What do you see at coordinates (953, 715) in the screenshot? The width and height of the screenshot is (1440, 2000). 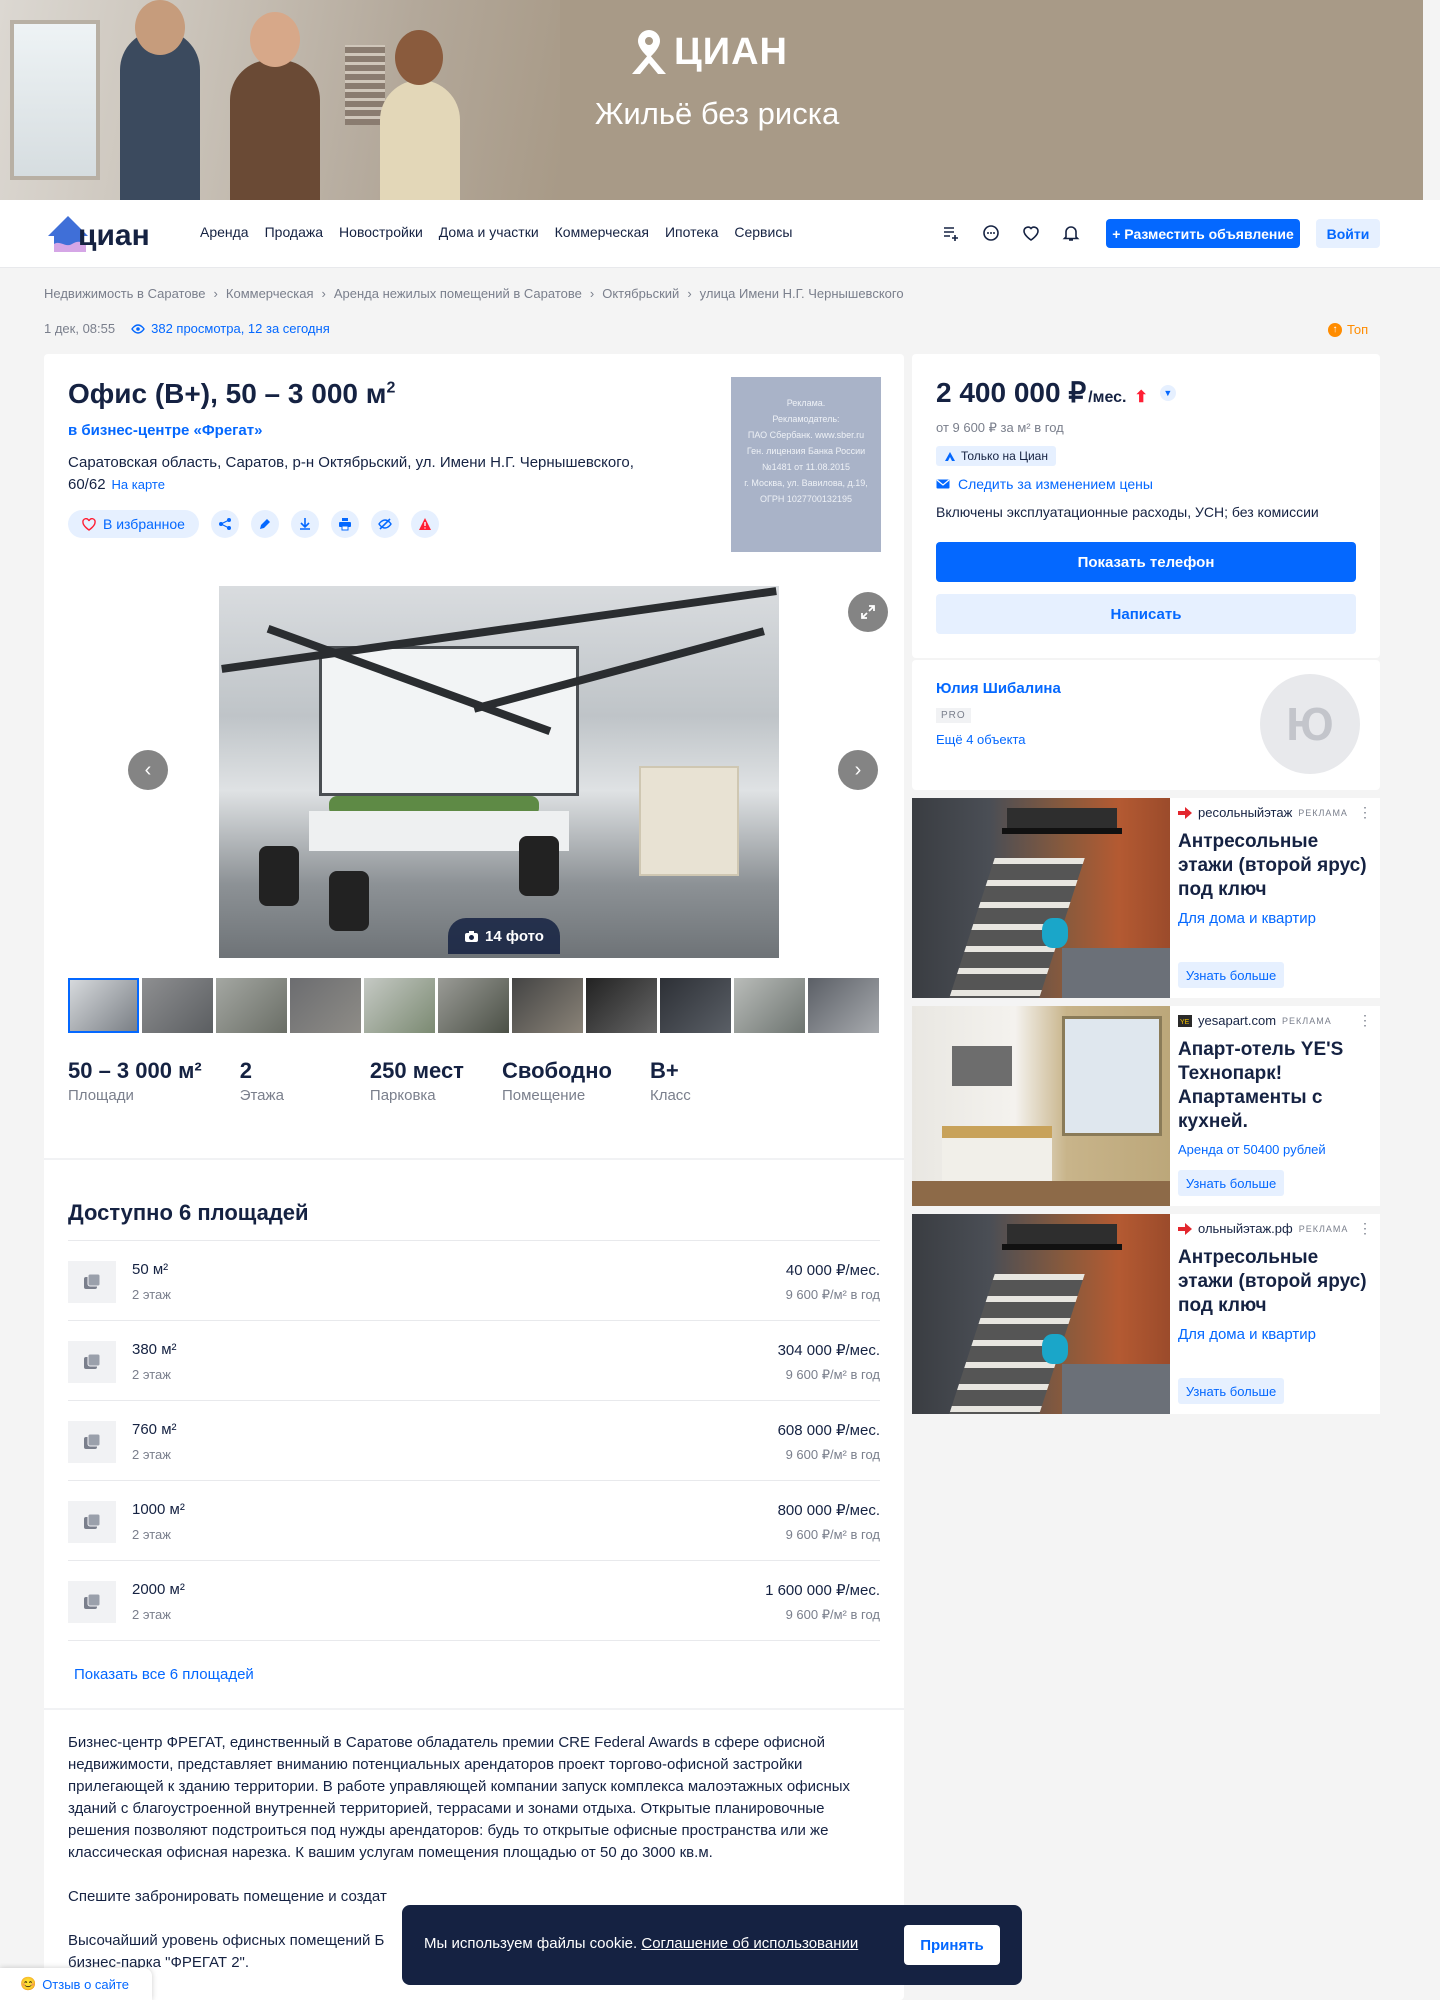 I see `pro-badge: PRO` at bounding box center [953, 715].